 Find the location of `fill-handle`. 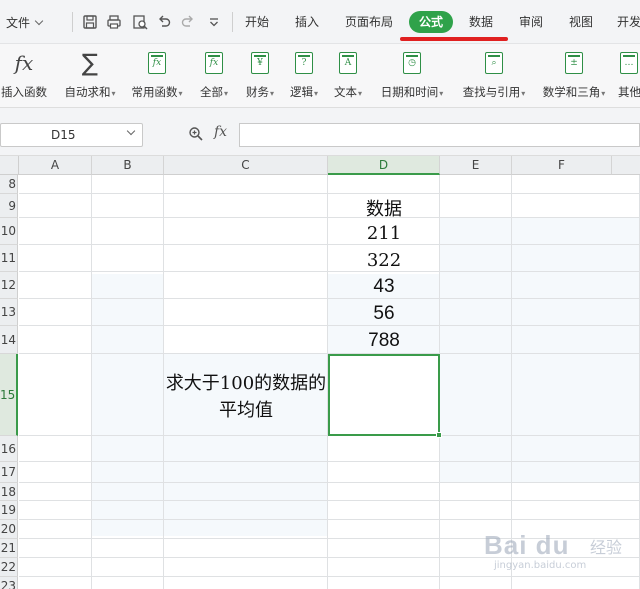

fill-handle is located at coordinates (439, 435).